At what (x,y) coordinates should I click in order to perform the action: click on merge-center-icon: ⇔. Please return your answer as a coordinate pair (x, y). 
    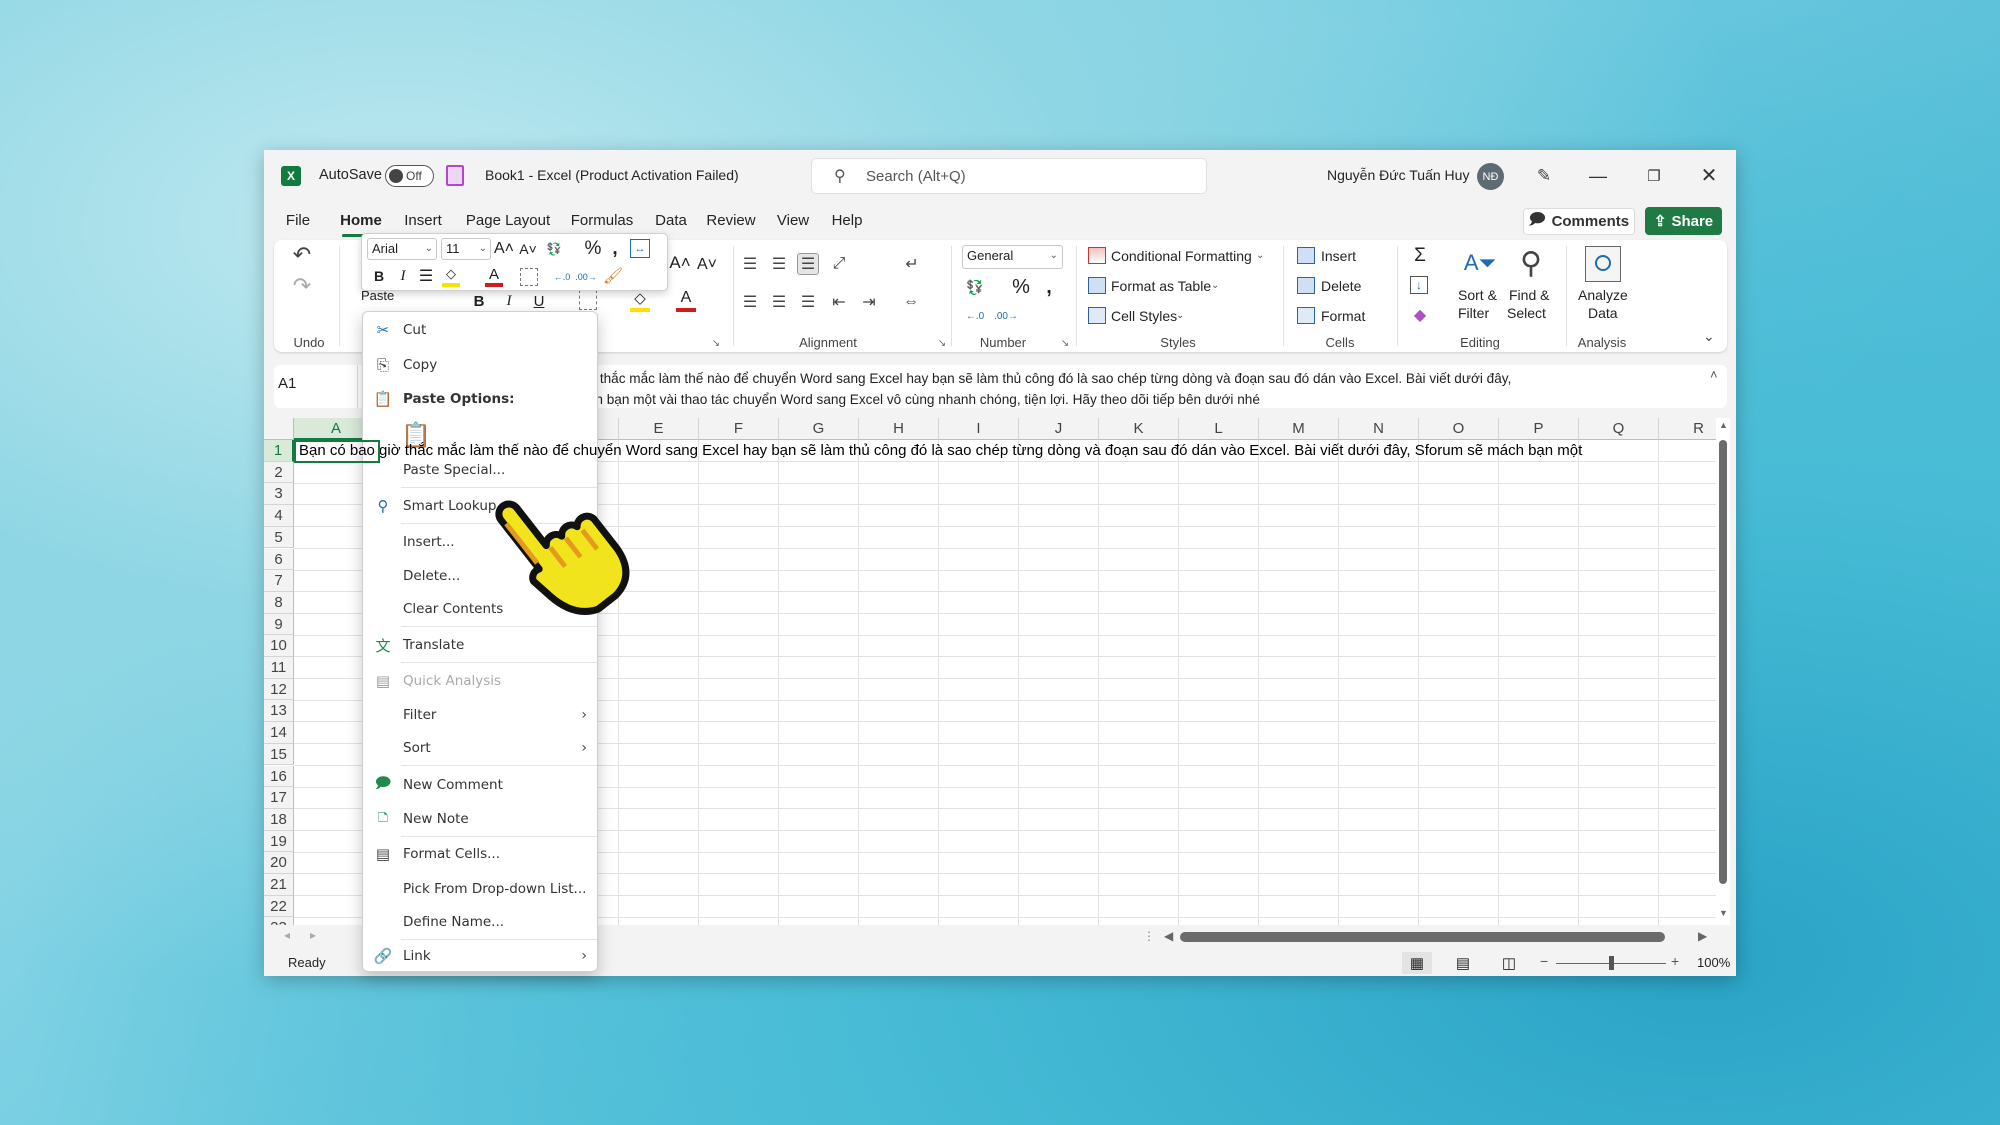
    Looking at the image, I should click on (911, 302).